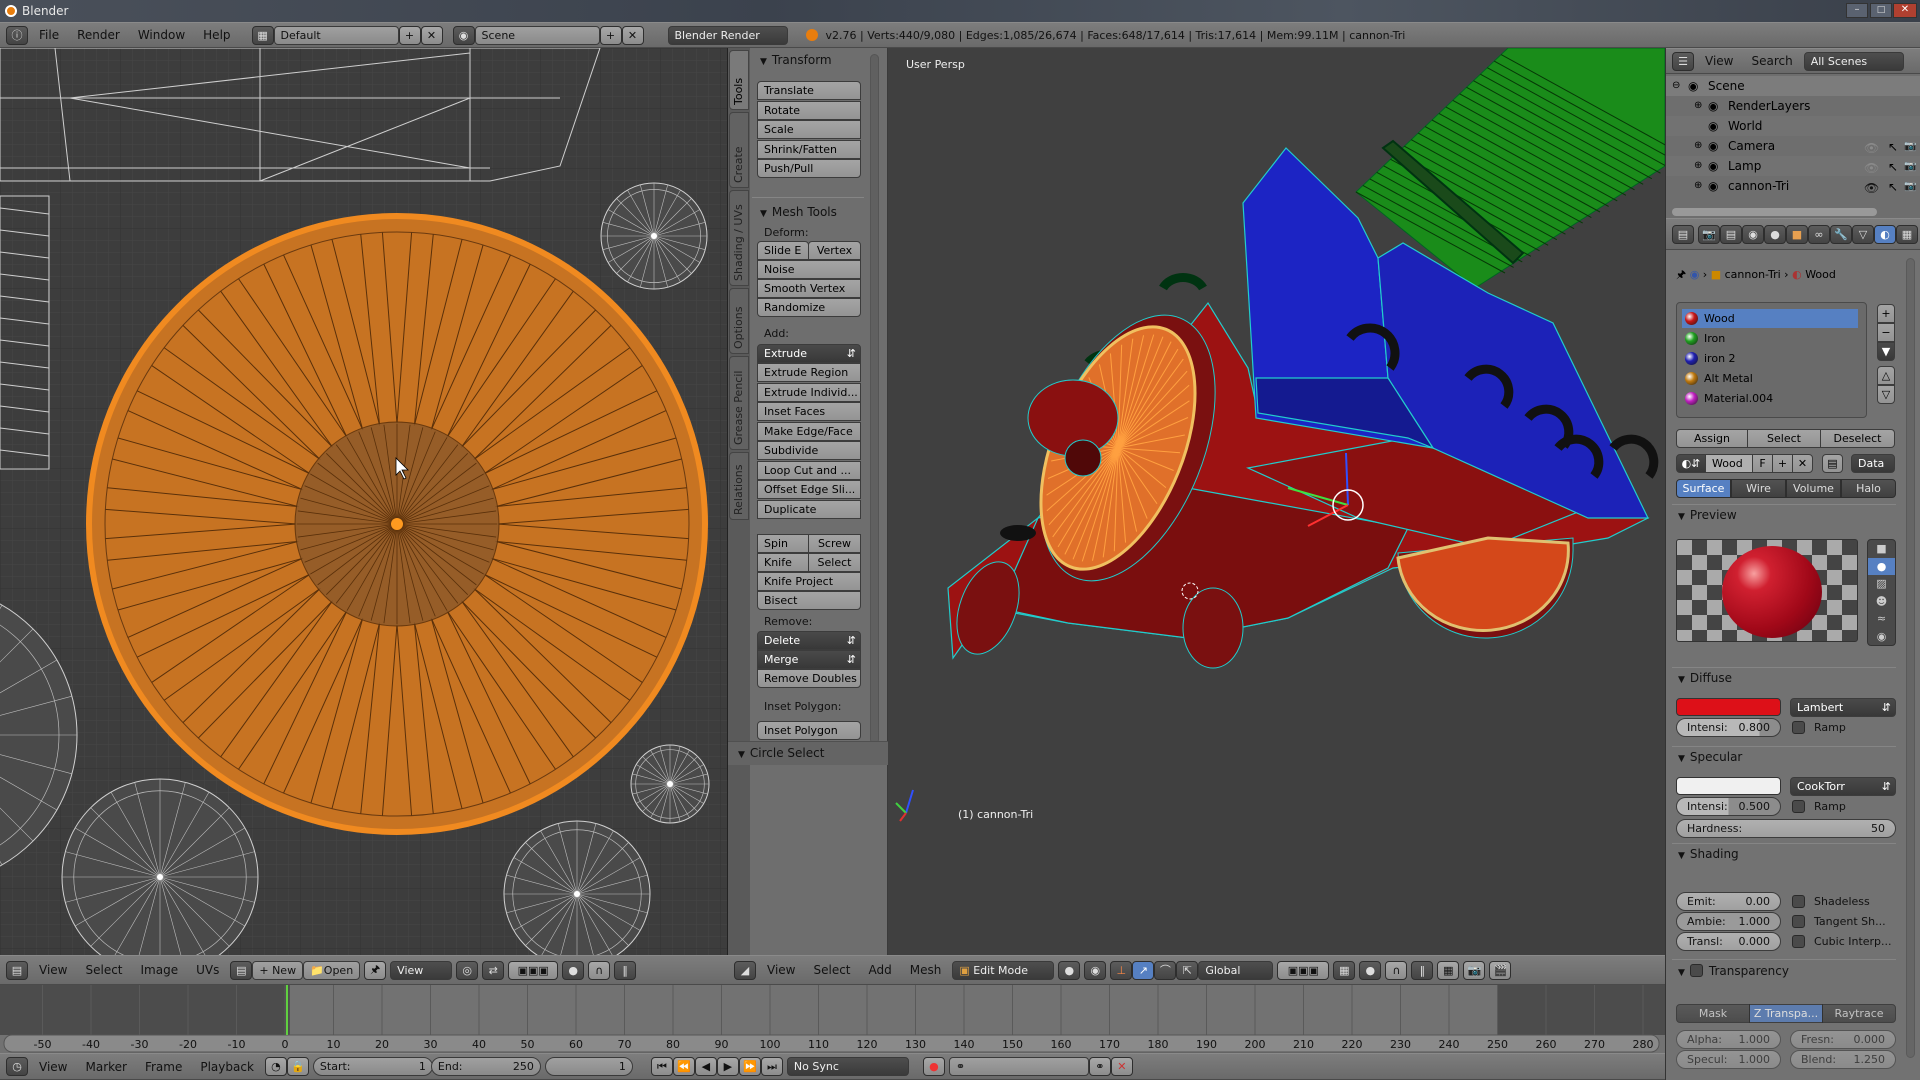  I want to click on inset-polygon-button: Inset Polygon, so click(809, 730).